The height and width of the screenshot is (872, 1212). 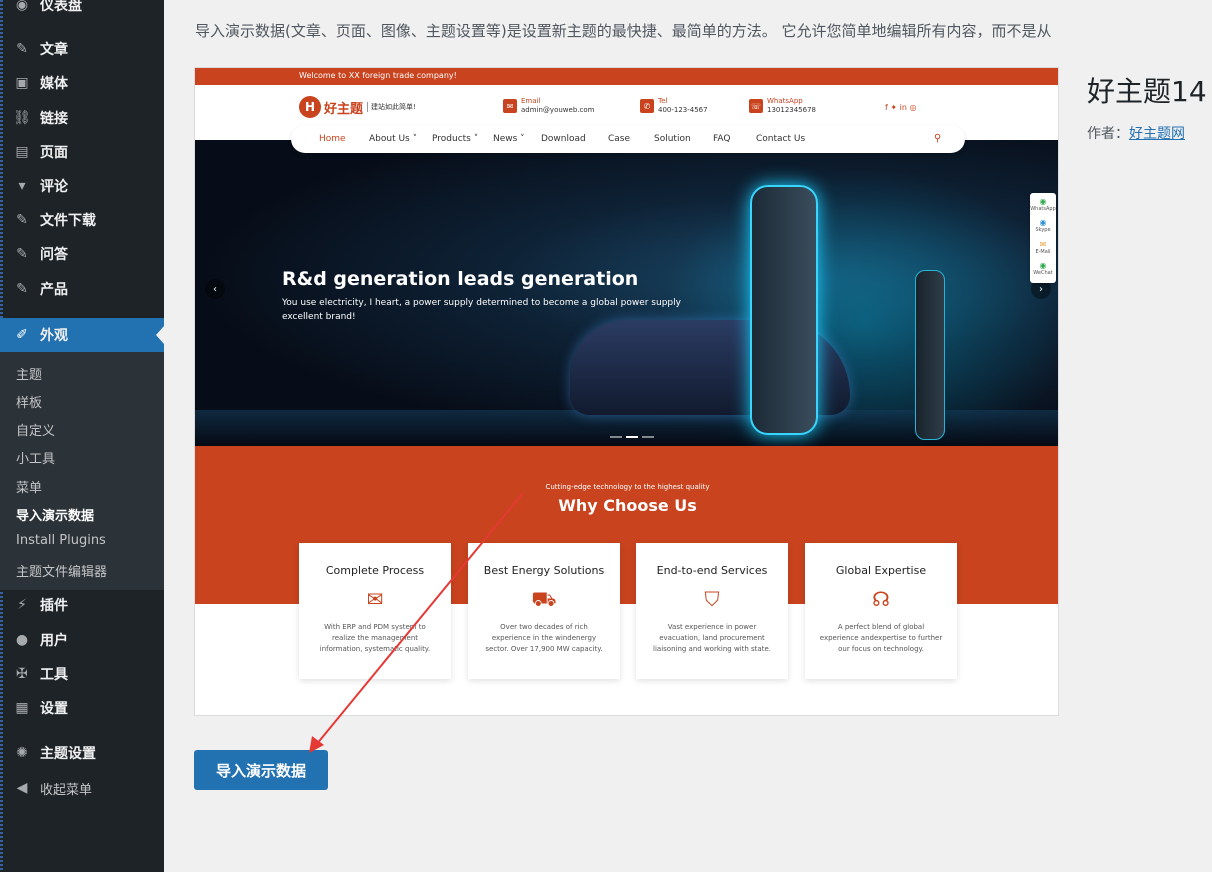 I want to click on submenu-import-demo: 导入演示数据, so click(x=55, y=514).